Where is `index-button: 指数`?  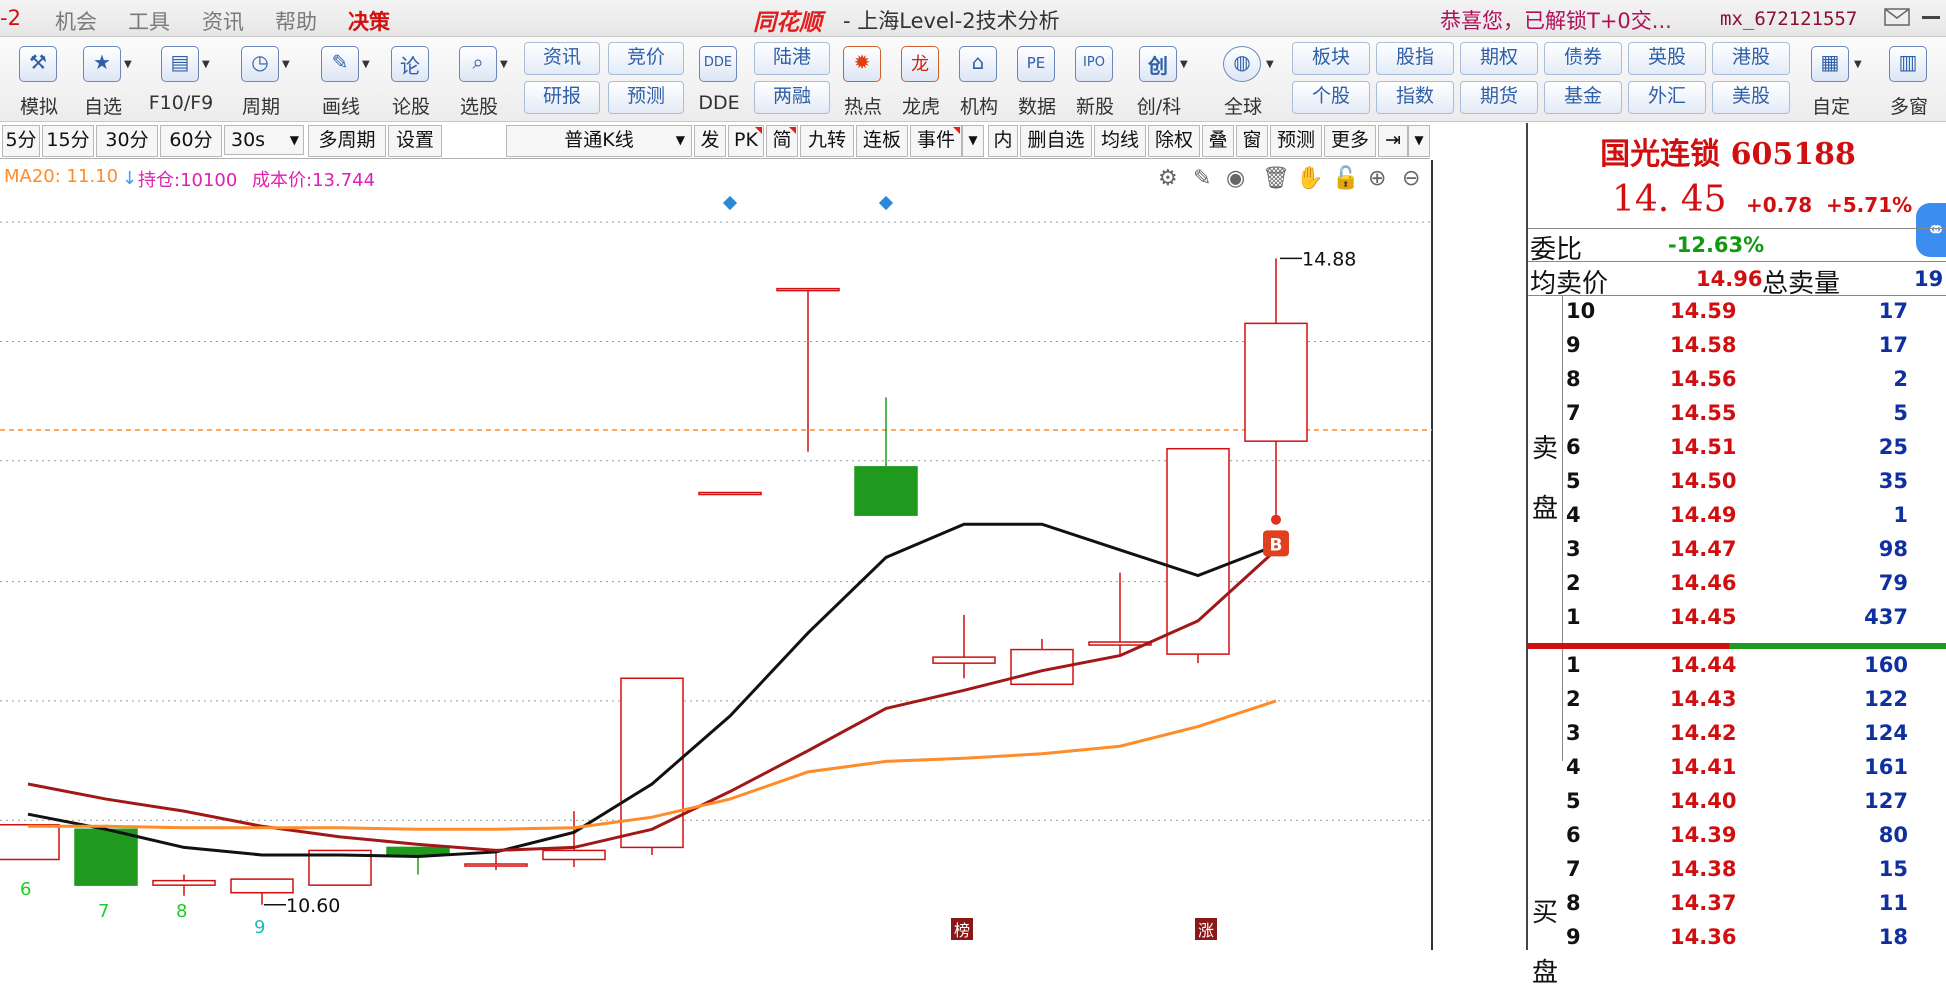 index-button: 指数 is located at coordinates (1415, 97).